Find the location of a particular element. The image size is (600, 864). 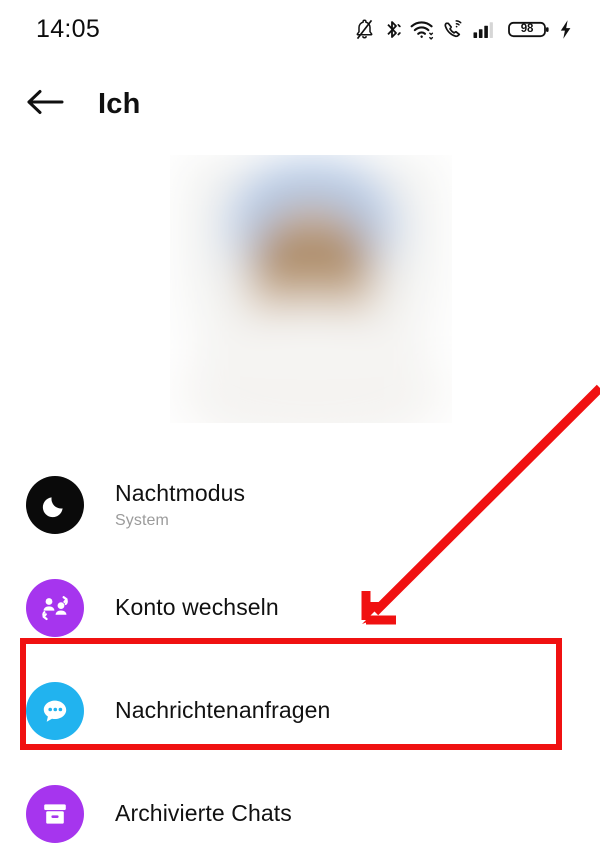

charging-bolt-icon is located at coordinates (565, 29).